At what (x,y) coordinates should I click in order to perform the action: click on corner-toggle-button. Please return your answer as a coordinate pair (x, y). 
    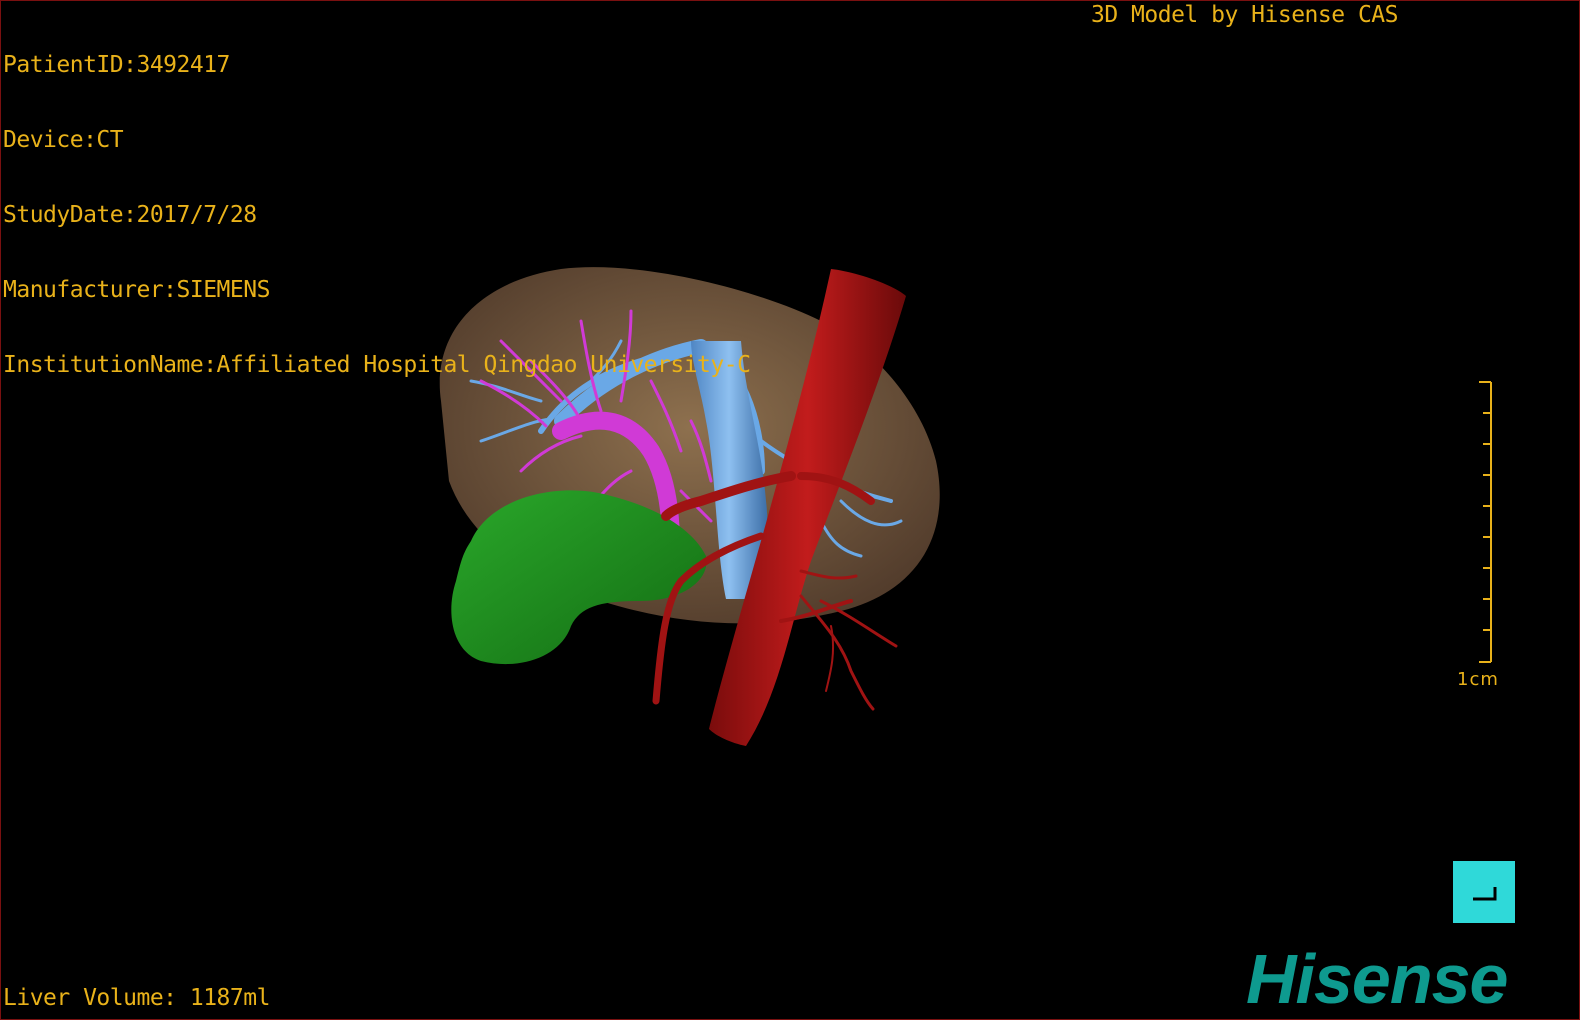
    Looking at the image, I should click on (1484, 892).